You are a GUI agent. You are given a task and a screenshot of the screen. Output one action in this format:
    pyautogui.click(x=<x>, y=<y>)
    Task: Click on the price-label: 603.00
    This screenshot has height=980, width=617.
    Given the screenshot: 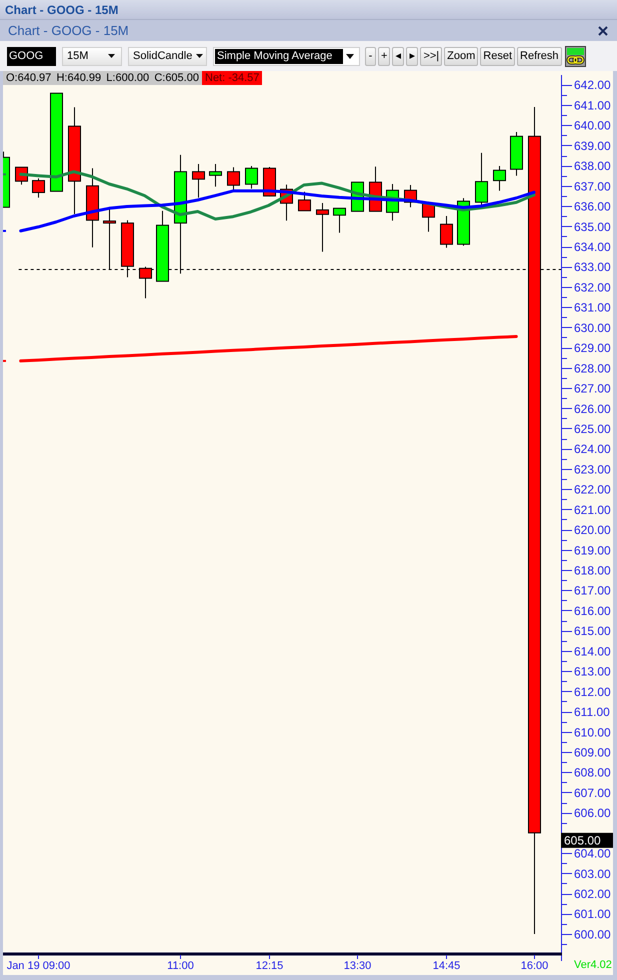 What is the action you would take?
    pyautogui.click(x=592, y=873)
    